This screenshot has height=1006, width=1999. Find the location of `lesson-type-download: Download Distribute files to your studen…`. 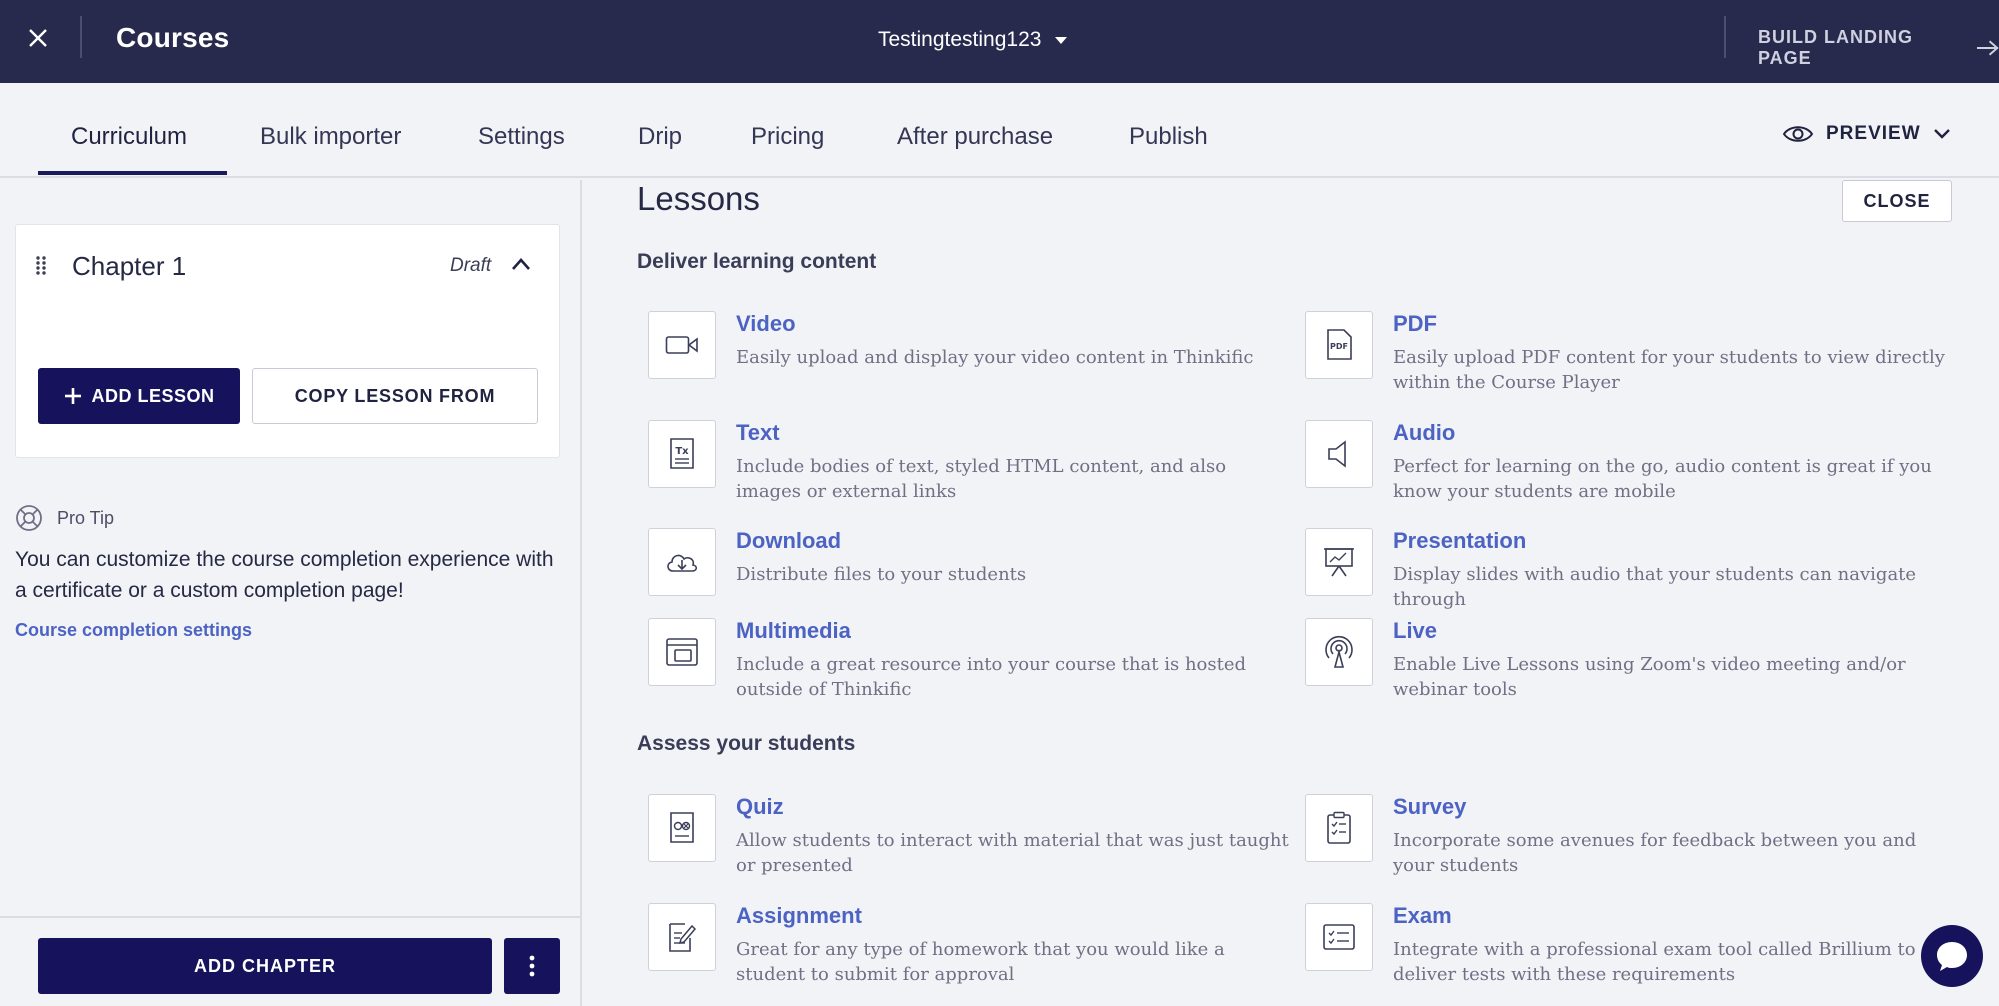

lesson-type-download: Download Distribute files to your studen… is located at coordinates (968, 573).